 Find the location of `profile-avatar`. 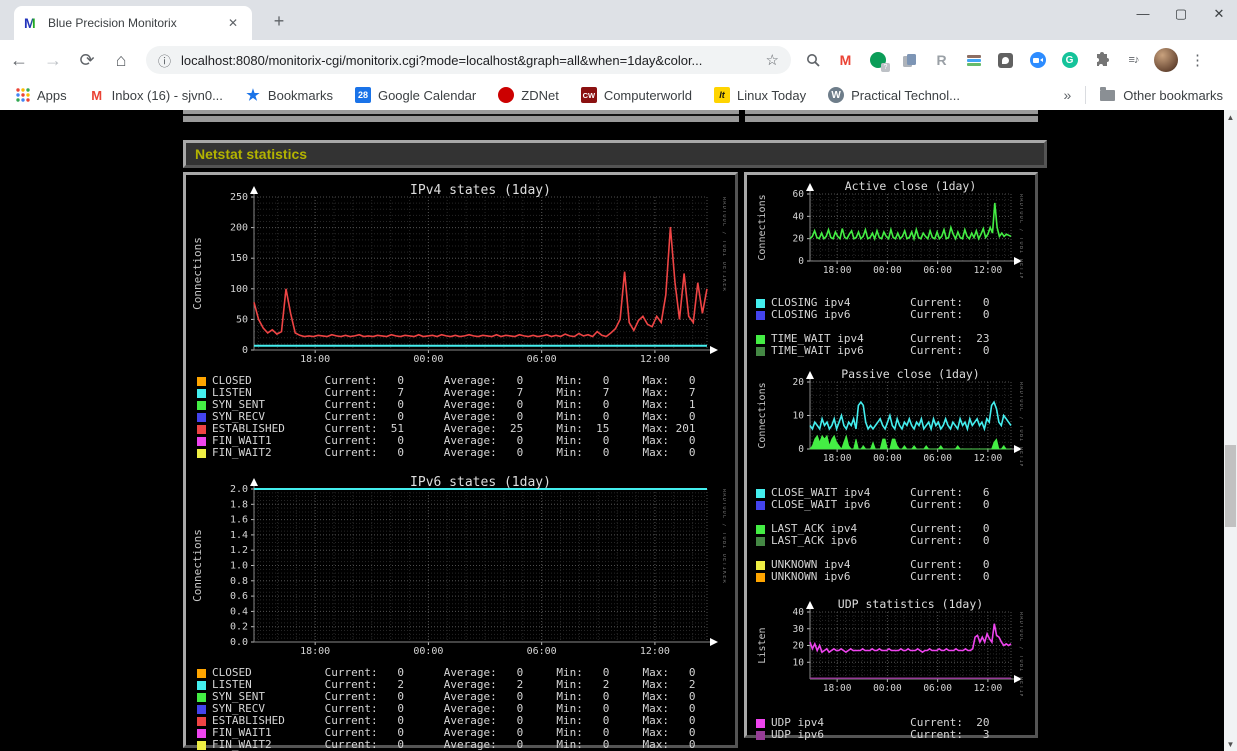

profile-avatar is located at coordinates (1166, 60).